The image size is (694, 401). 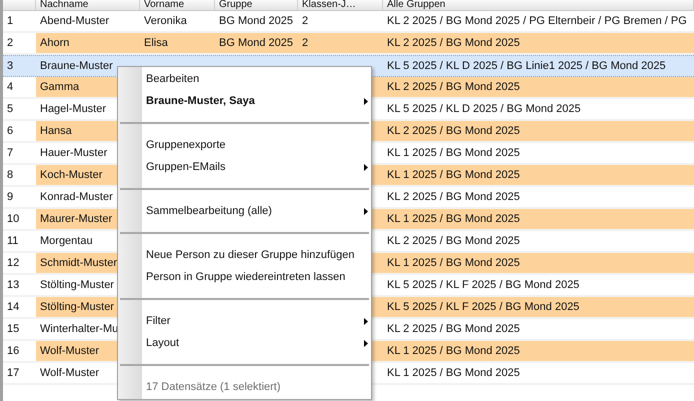 I want to click on row-number: 10, so click(x=19, y=219).